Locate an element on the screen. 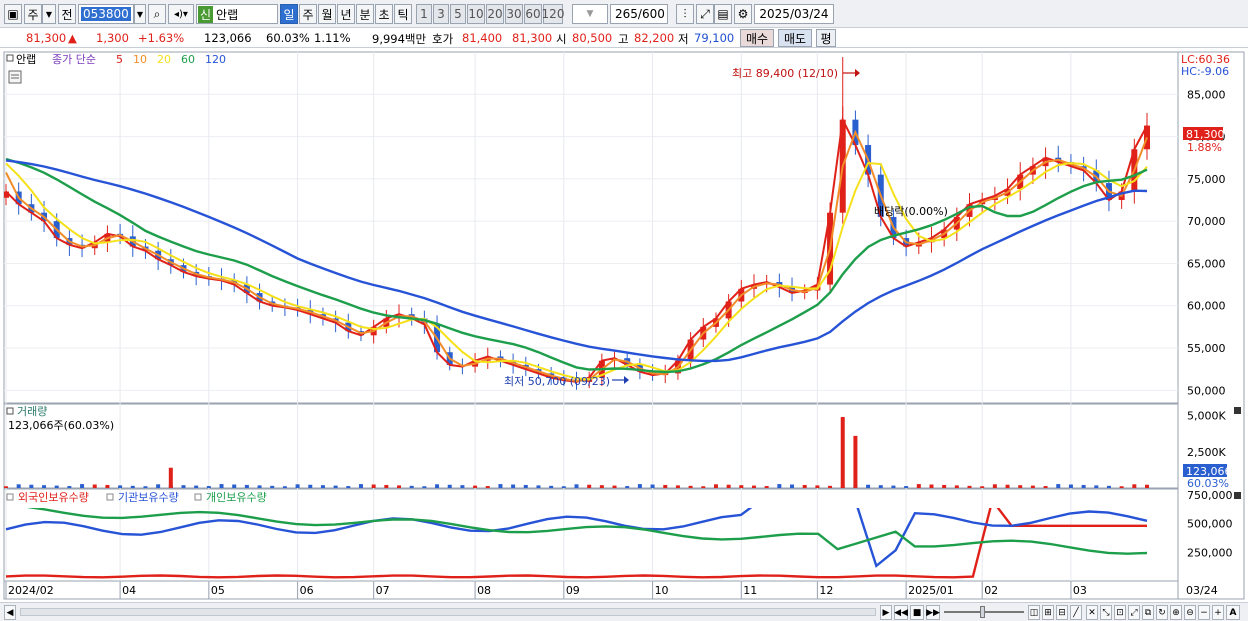 Image resolution: width=1248 pixels, height=621 pixels. measure-icon: ⊡ is located at coordinates (1120, 612).